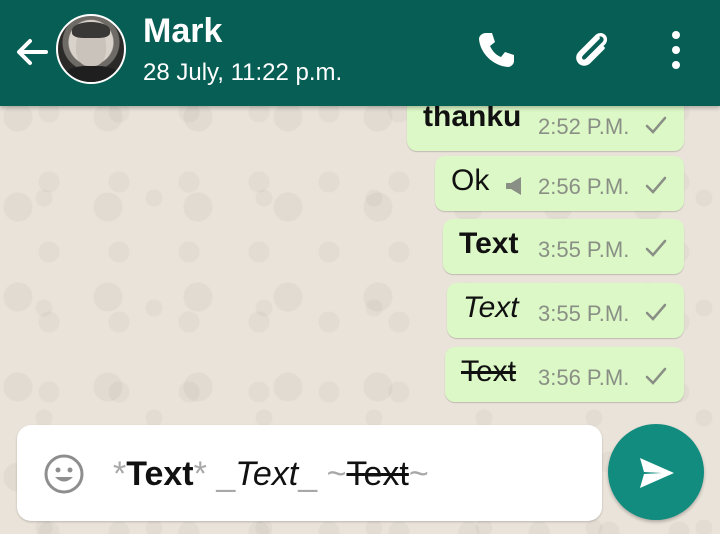 The width and height of the screenshot is (720, 534). I want to click on message-text: Ok, so click(470, 180).